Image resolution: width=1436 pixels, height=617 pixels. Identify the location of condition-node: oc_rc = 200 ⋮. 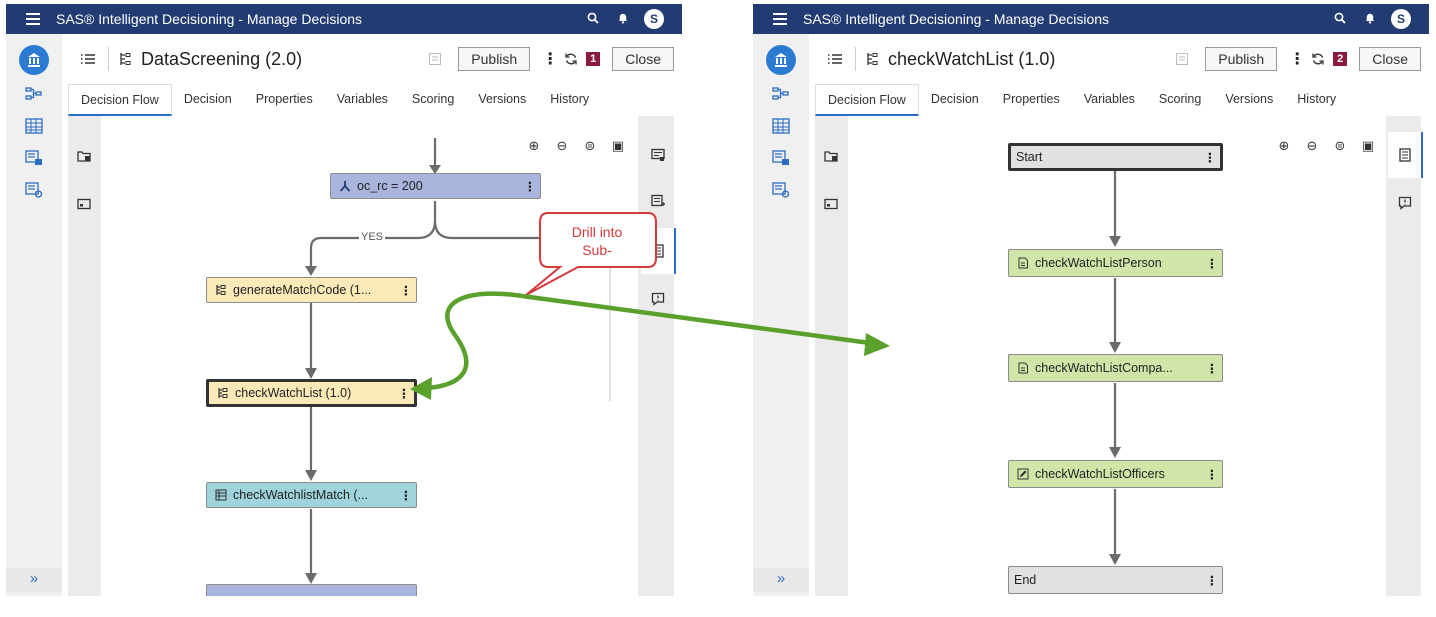
(435, 186).